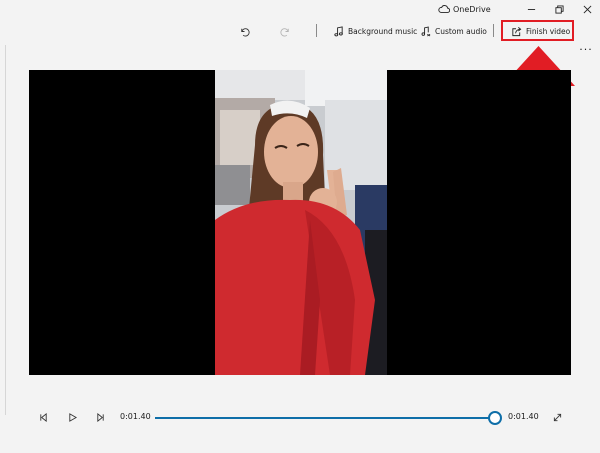  I want to click on restore-button, so click(559, 9).